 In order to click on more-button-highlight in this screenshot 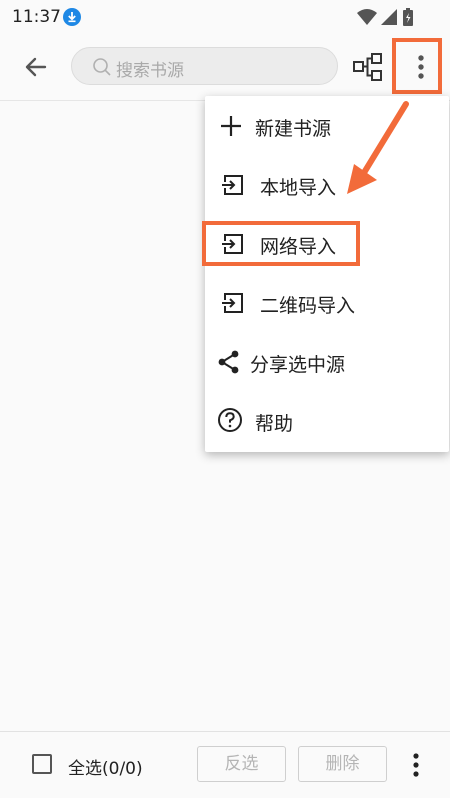, I will do `click(417, 66)`.